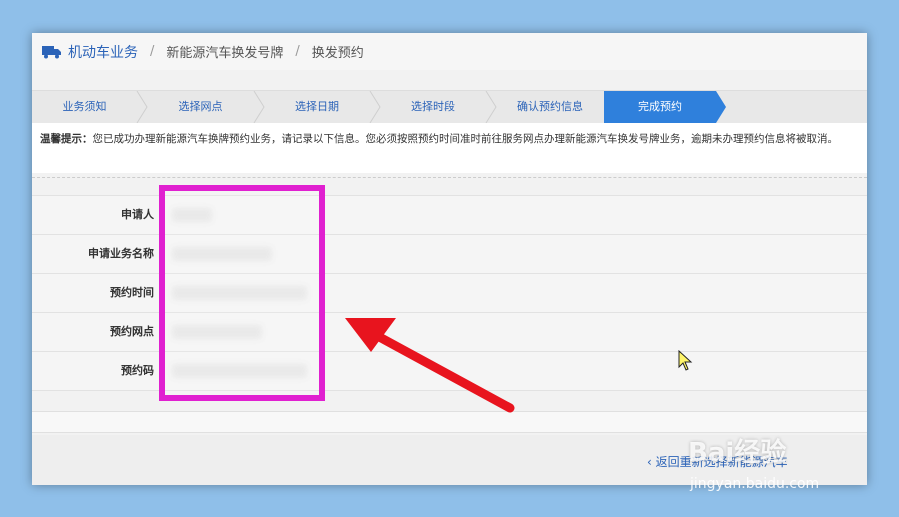 This screenshot has width=899, height=517. I want to click on watermark-logo: Bai经验, so click(737, 453).